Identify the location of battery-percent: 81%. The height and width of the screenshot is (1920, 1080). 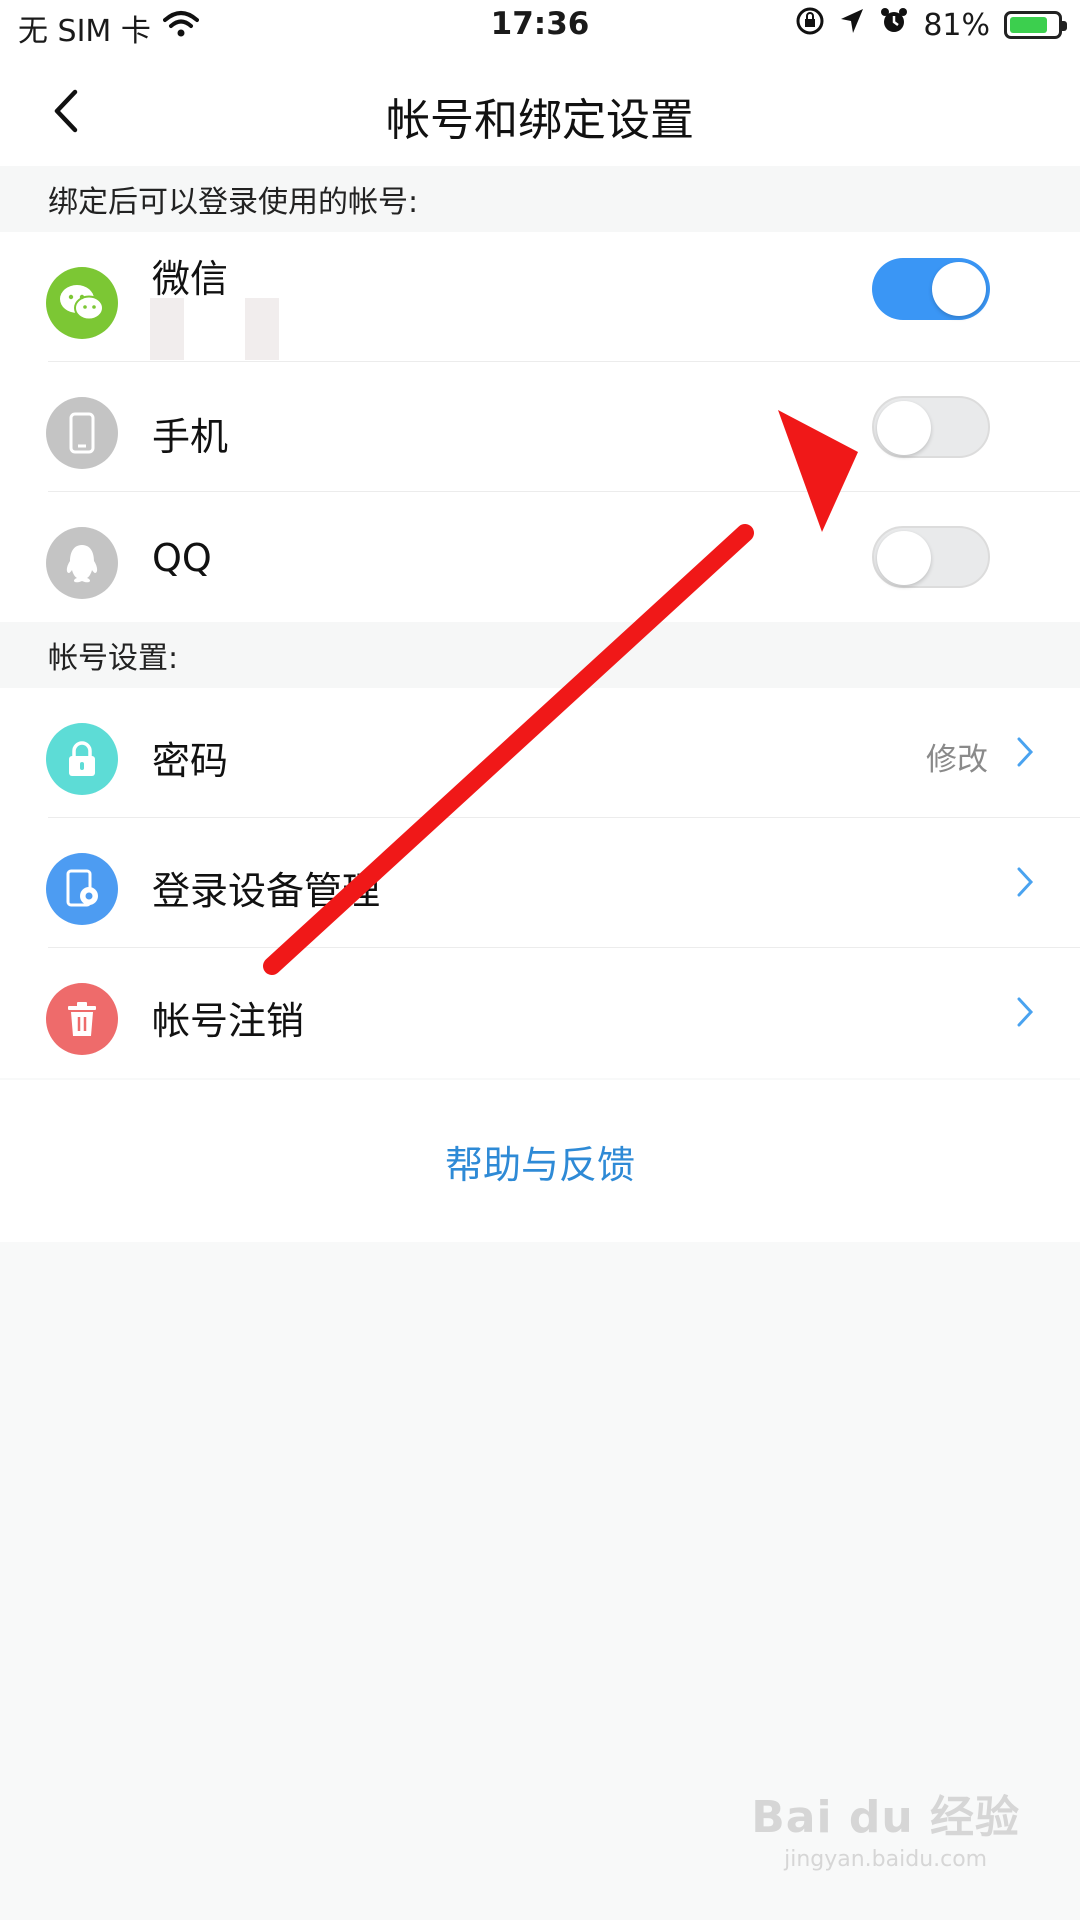
(956, 25).